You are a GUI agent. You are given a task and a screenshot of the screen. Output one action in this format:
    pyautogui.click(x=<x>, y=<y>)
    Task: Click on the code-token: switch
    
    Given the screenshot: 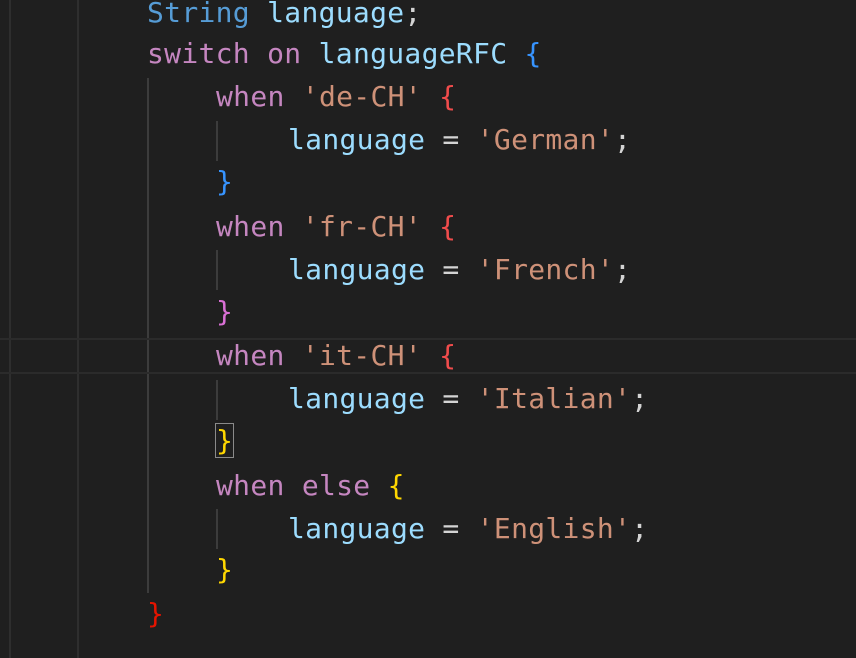 What is the action you would take?
    pyautogui.click(x=198, y=53)
    